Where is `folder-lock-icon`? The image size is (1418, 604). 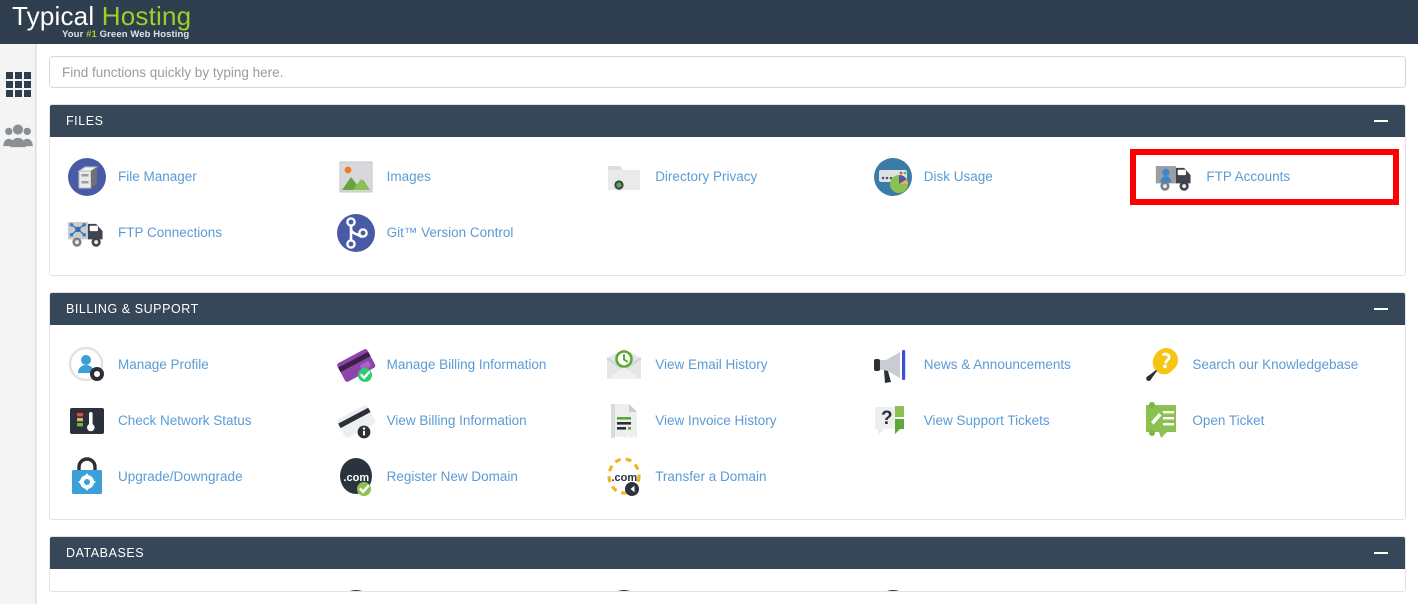
folder-lock-icon is located at coordinates (624, 177).